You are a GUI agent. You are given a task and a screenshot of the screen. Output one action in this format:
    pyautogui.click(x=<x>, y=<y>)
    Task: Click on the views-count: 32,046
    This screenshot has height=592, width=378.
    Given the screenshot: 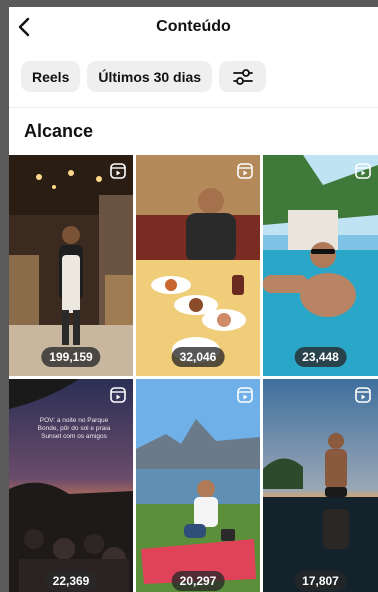 What is the action you would take?
    pyautogui.click(x=198, y=357)
    